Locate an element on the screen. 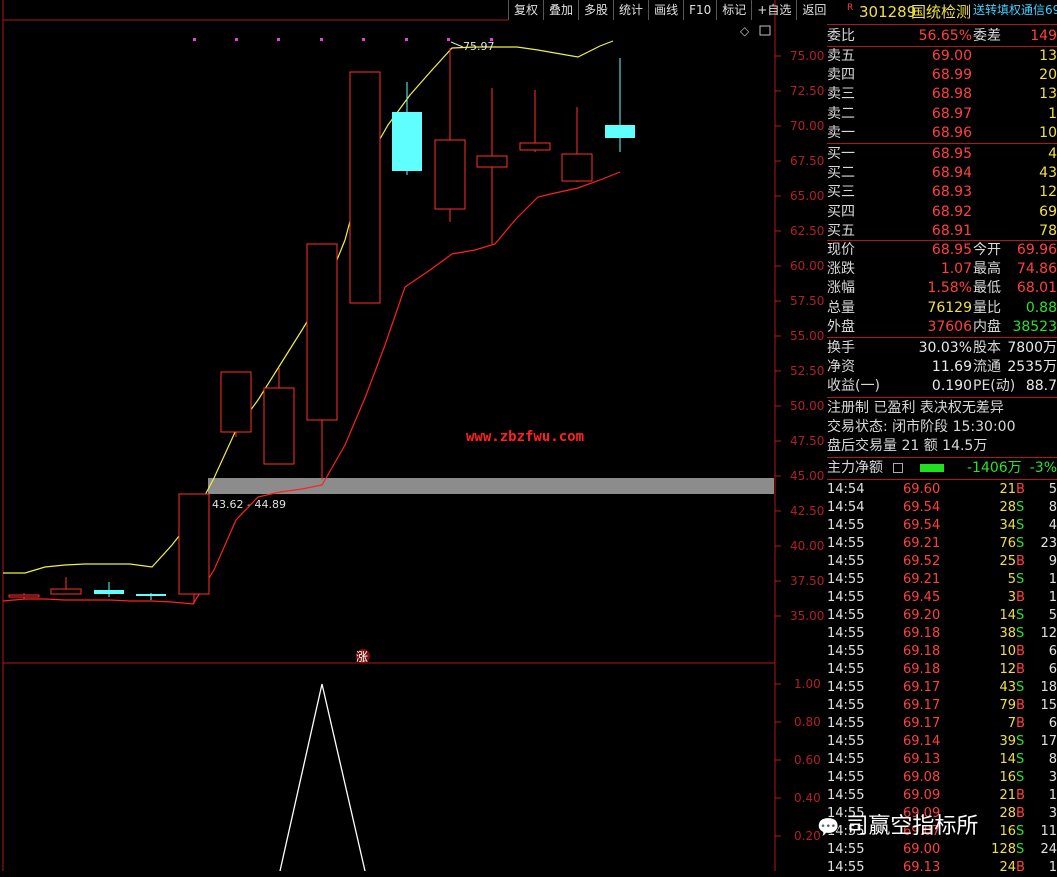 The width and height of the screenshot is (1057, 877). stock-tags: 送转填权通信69 is located at coordinates (1015, 10).